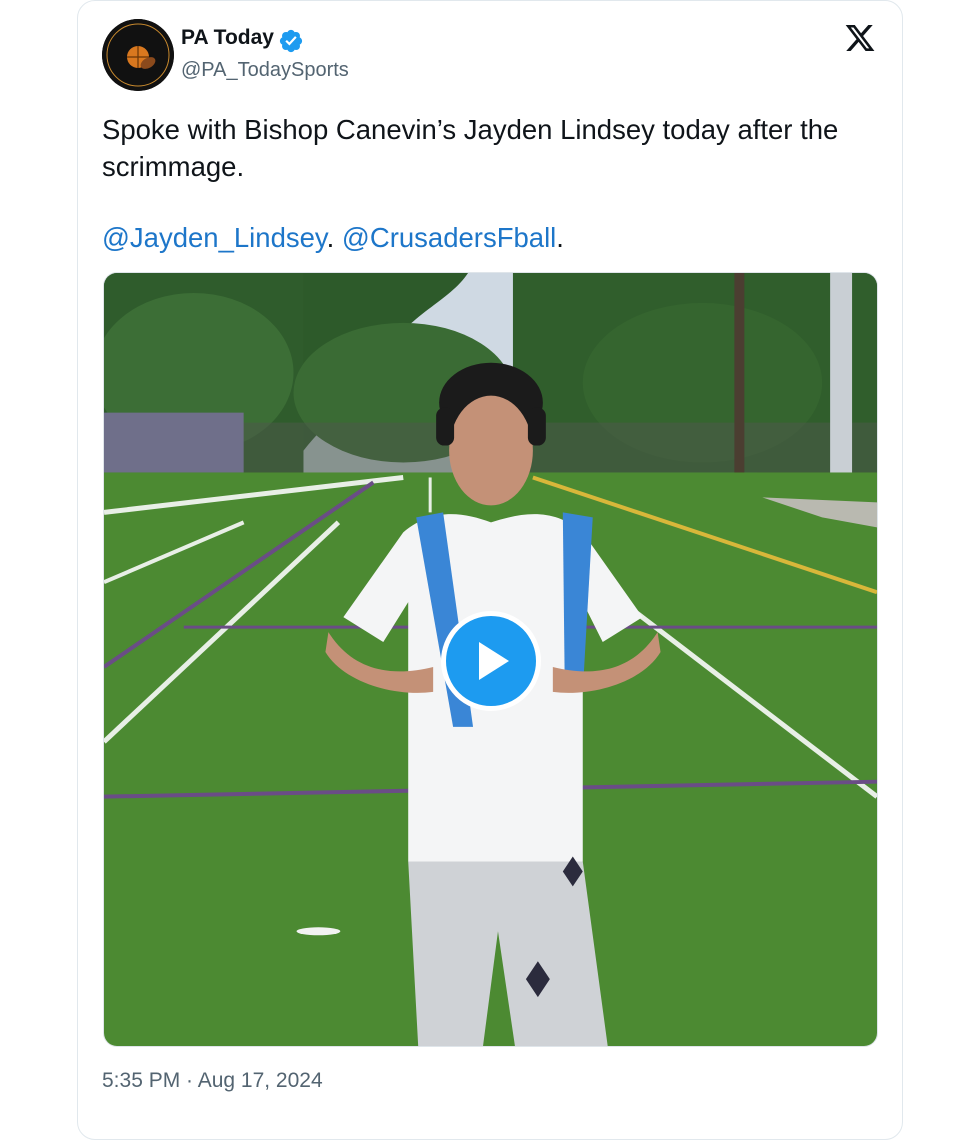 The width and height of the screenshot is (980, 1140). I want to click on author-display-name: PA Today, so click(227, 38).